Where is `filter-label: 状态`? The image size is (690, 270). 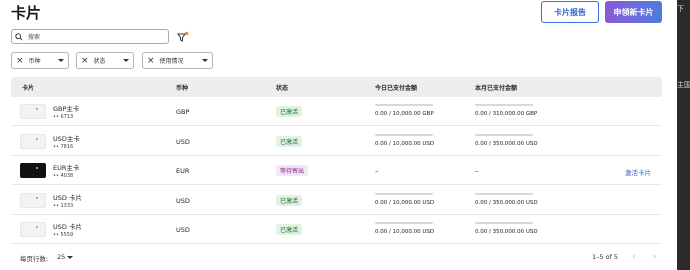 filter-label: 状态 is located at coordinates (99, 61).